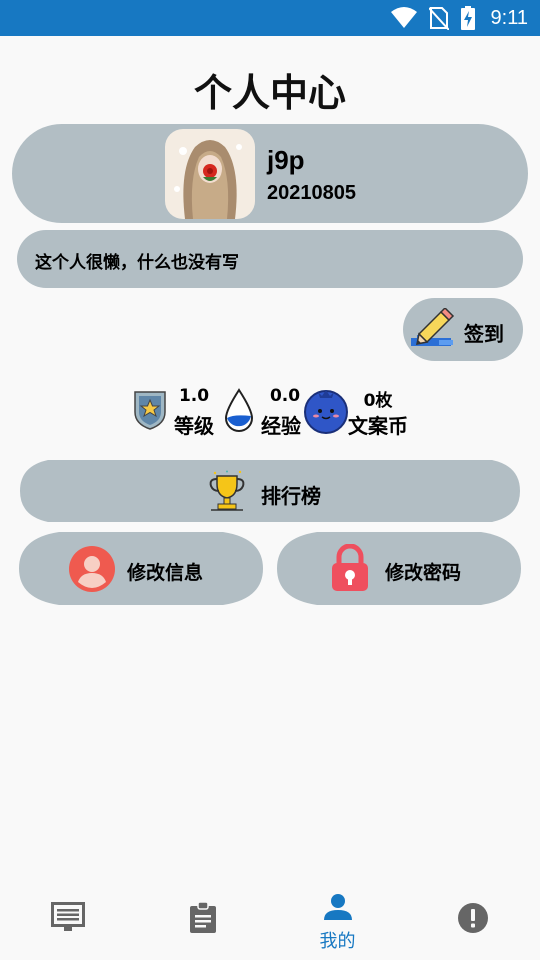 This screenshot has width=540, height=960. What do you see at coordinates (311, 193) in the screenshot?
I see `user-id: 20210805` at bounding box center [311, 193].